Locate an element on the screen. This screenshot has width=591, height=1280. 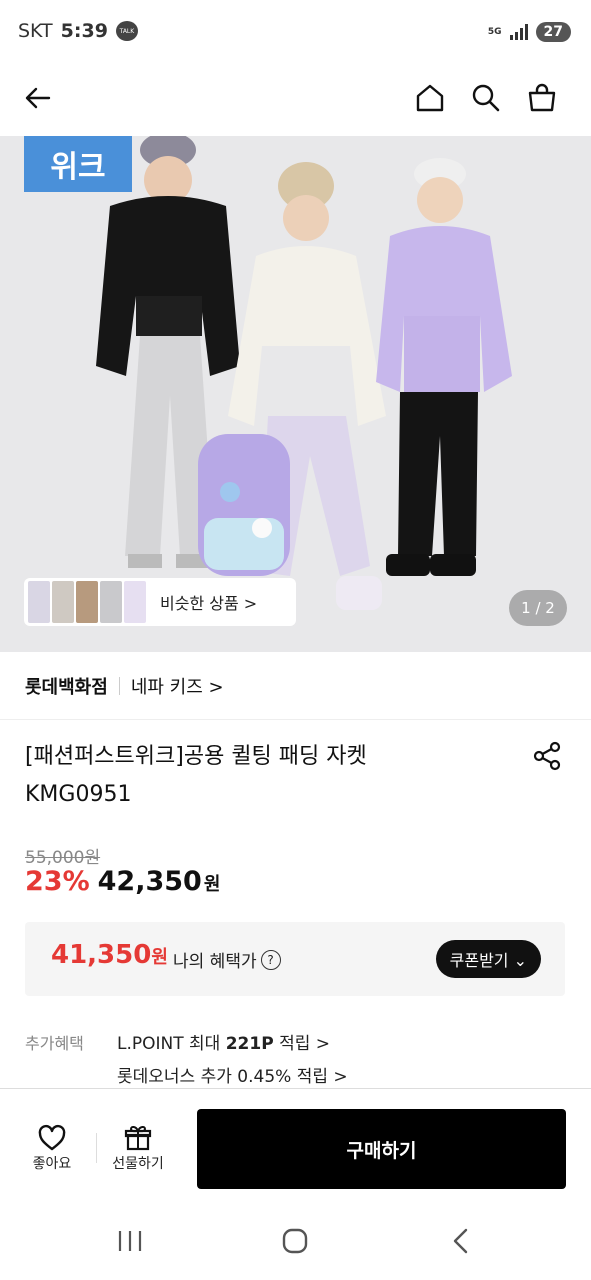
clock: 5:39 is located at coordinates (84, 31).